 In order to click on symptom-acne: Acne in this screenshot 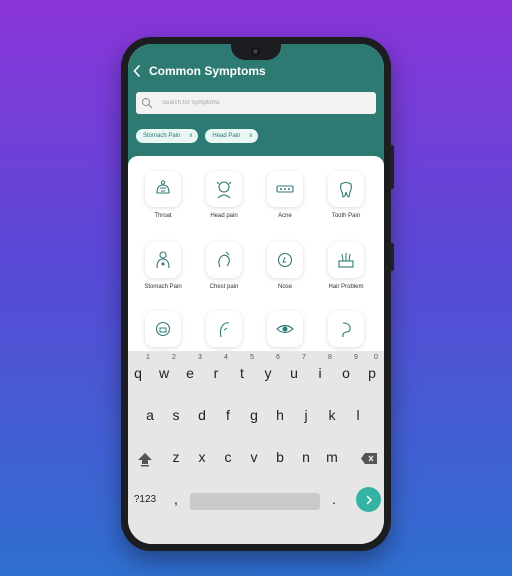, I will do `click(285, 195)`.